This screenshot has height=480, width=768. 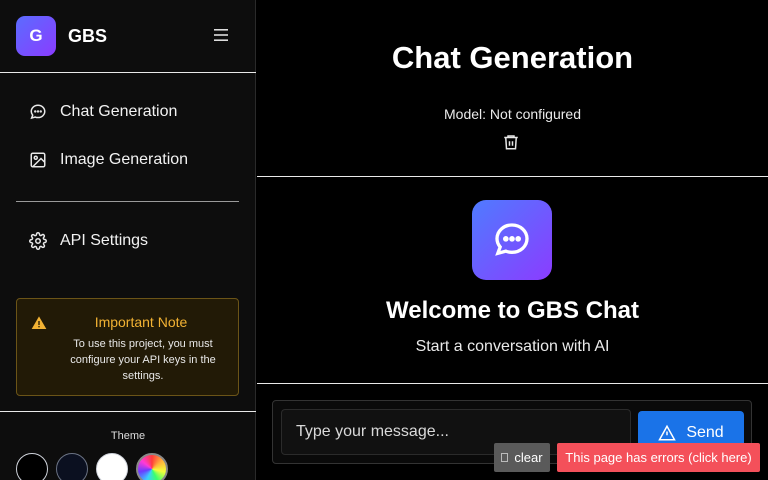 What do you see at coordinates (112, 466) in the screenshot?
I see `theme-swatch-white` at bounding box center [112, 466].